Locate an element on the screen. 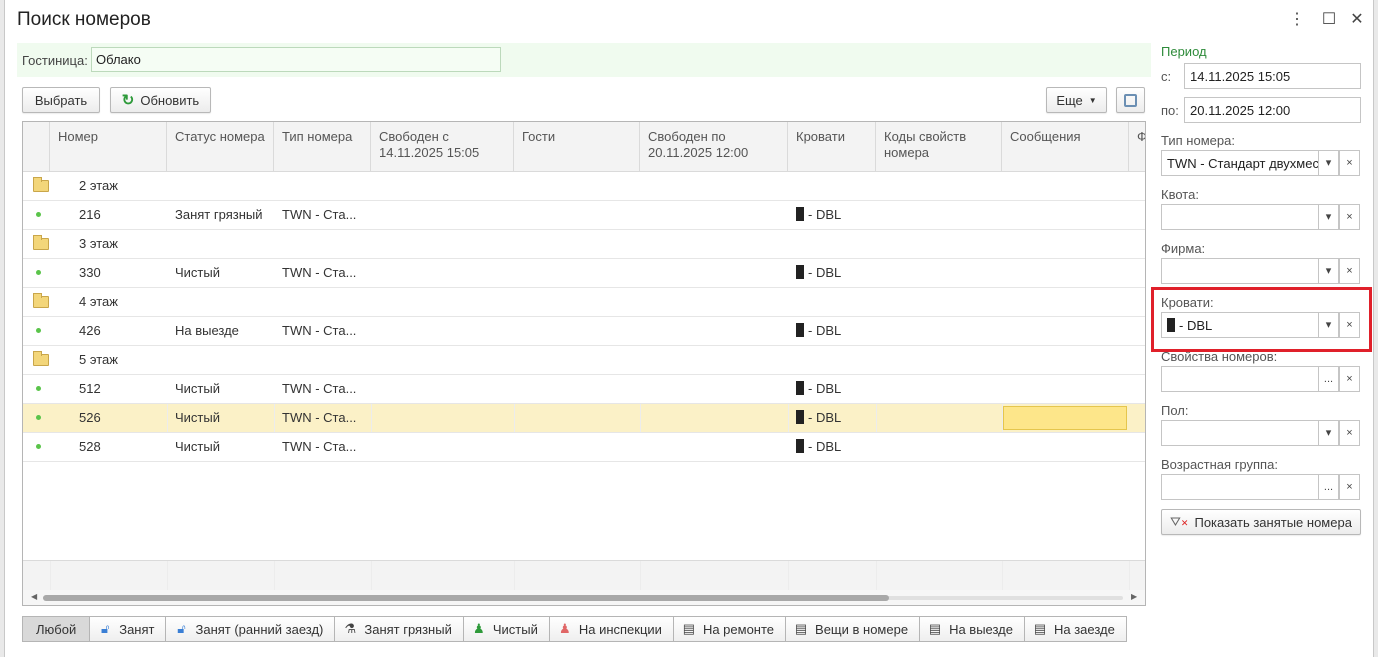 The width and height of the screenshot is (1378, 657). filter-occupied: 🔓︎ Занят is located at coordinates (128, 629).